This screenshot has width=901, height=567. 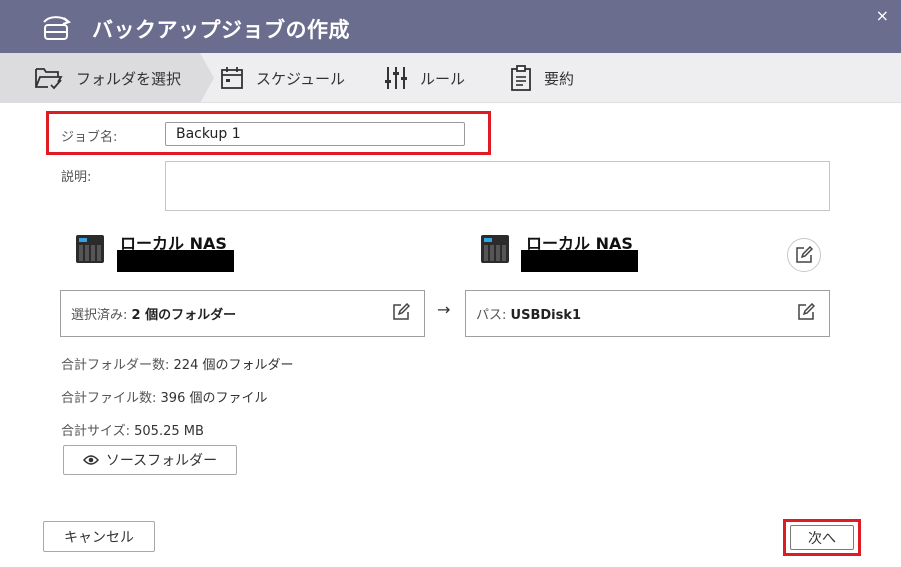 What do you see at coordinates (579, 261) in the screenshot?
I see `redacted-destination-address` at bounding box center [579, 261].